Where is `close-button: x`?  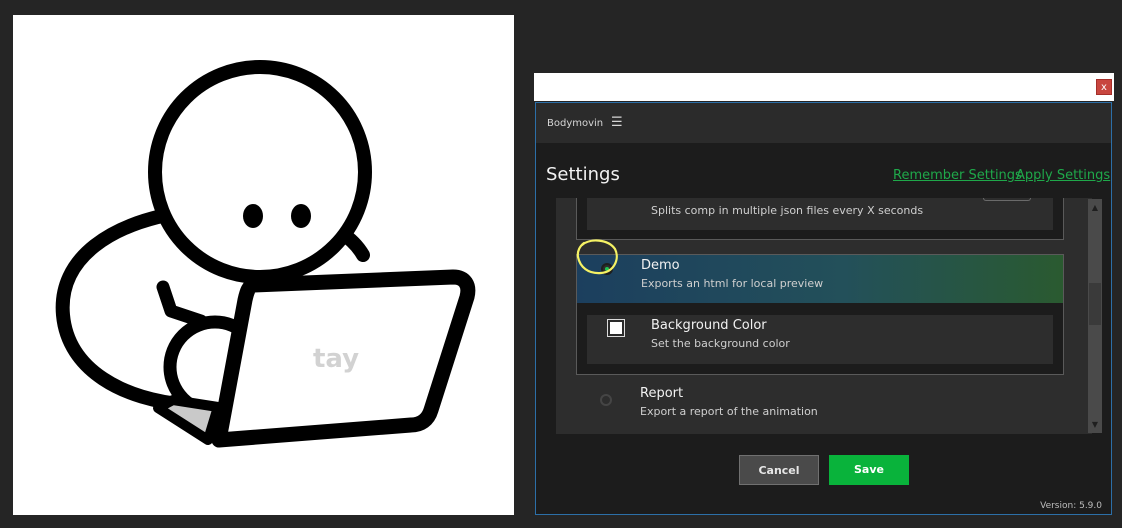 close-button: x is located at coordinates (1104, 87).